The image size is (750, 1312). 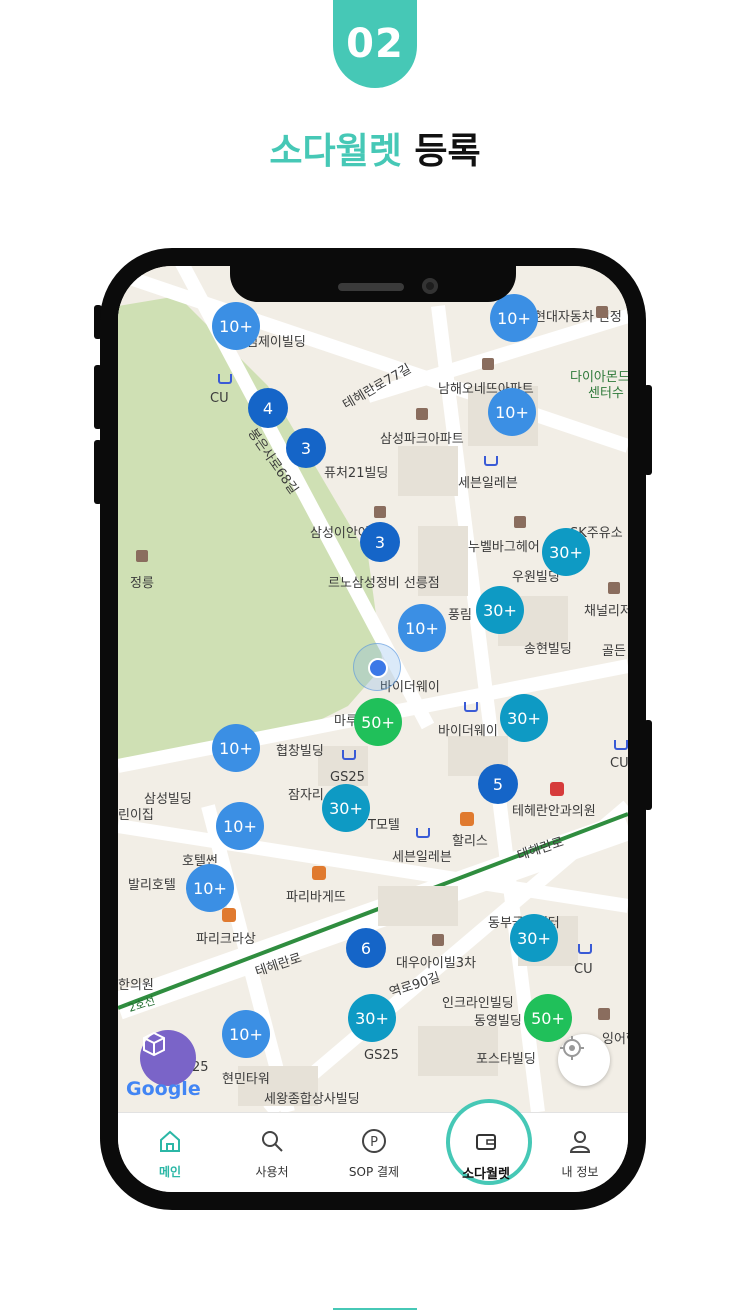 What do you see at coordinates (335, 151) in the screenshot?
I see `title-accent: 소다월렛` at bounding box center [335, 151].